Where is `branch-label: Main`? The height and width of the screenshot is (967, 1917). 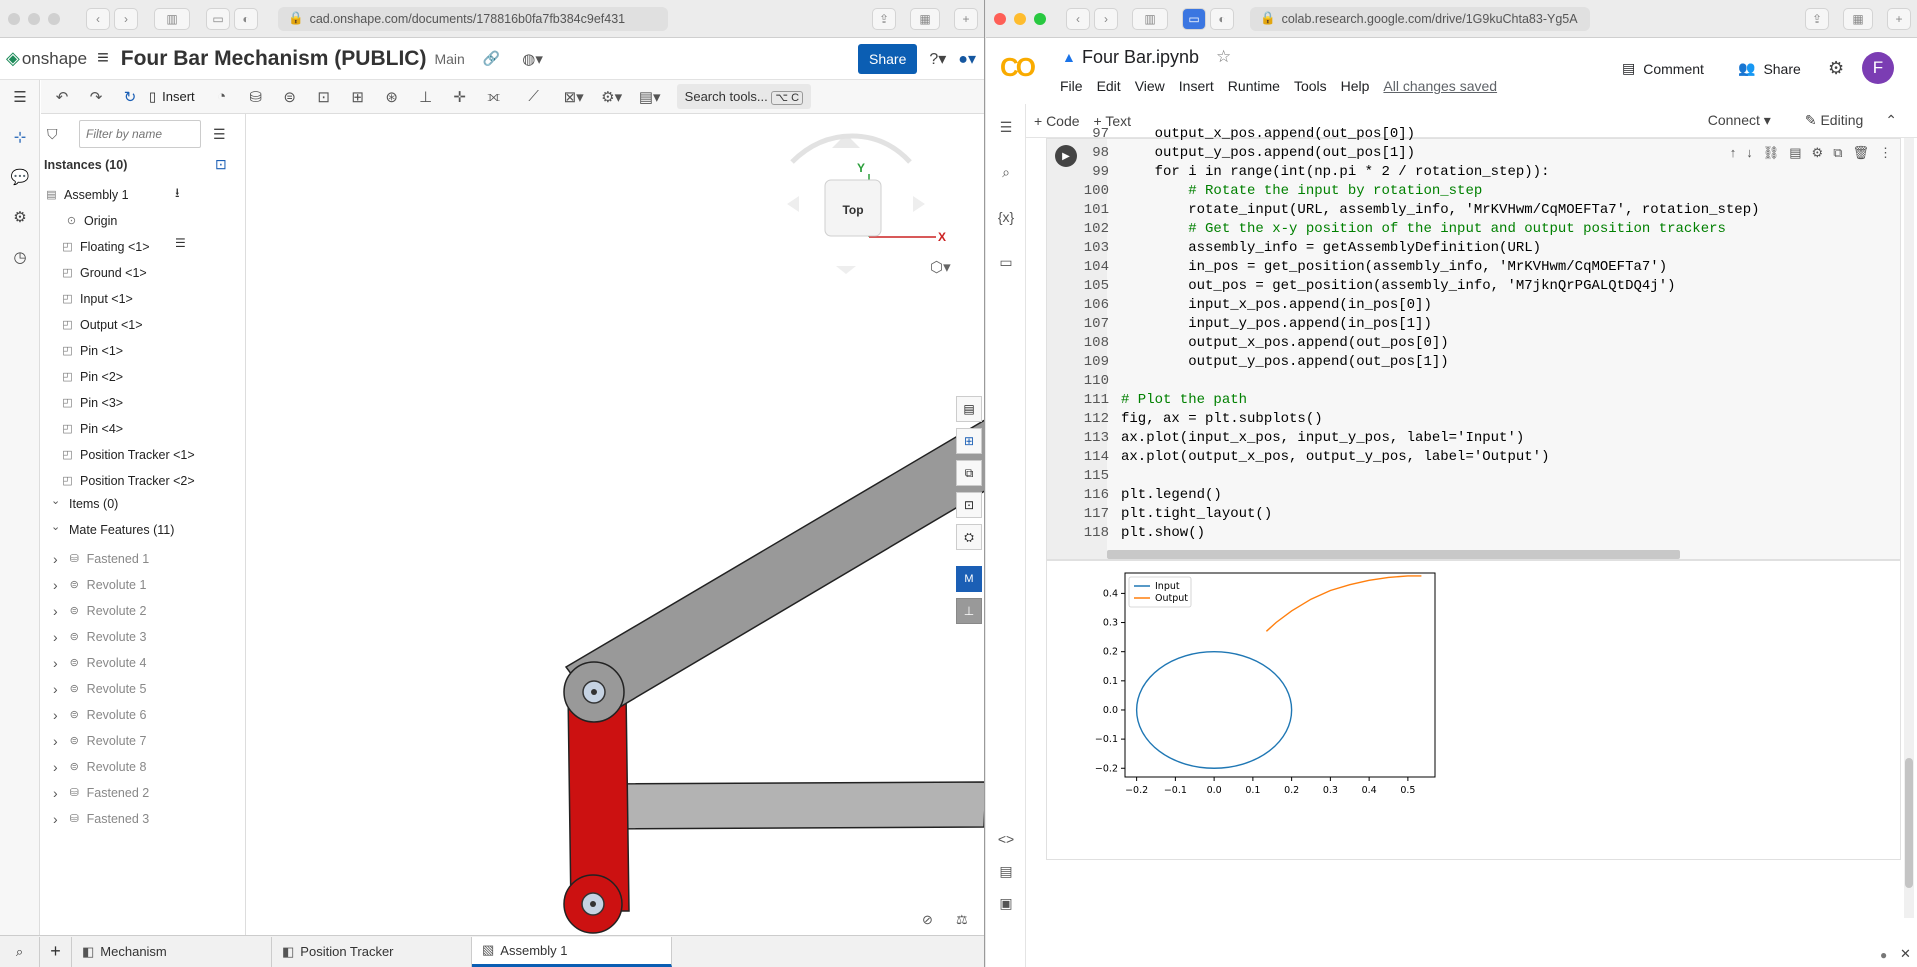
branch-label: Main is located at coordinates (449, 59).